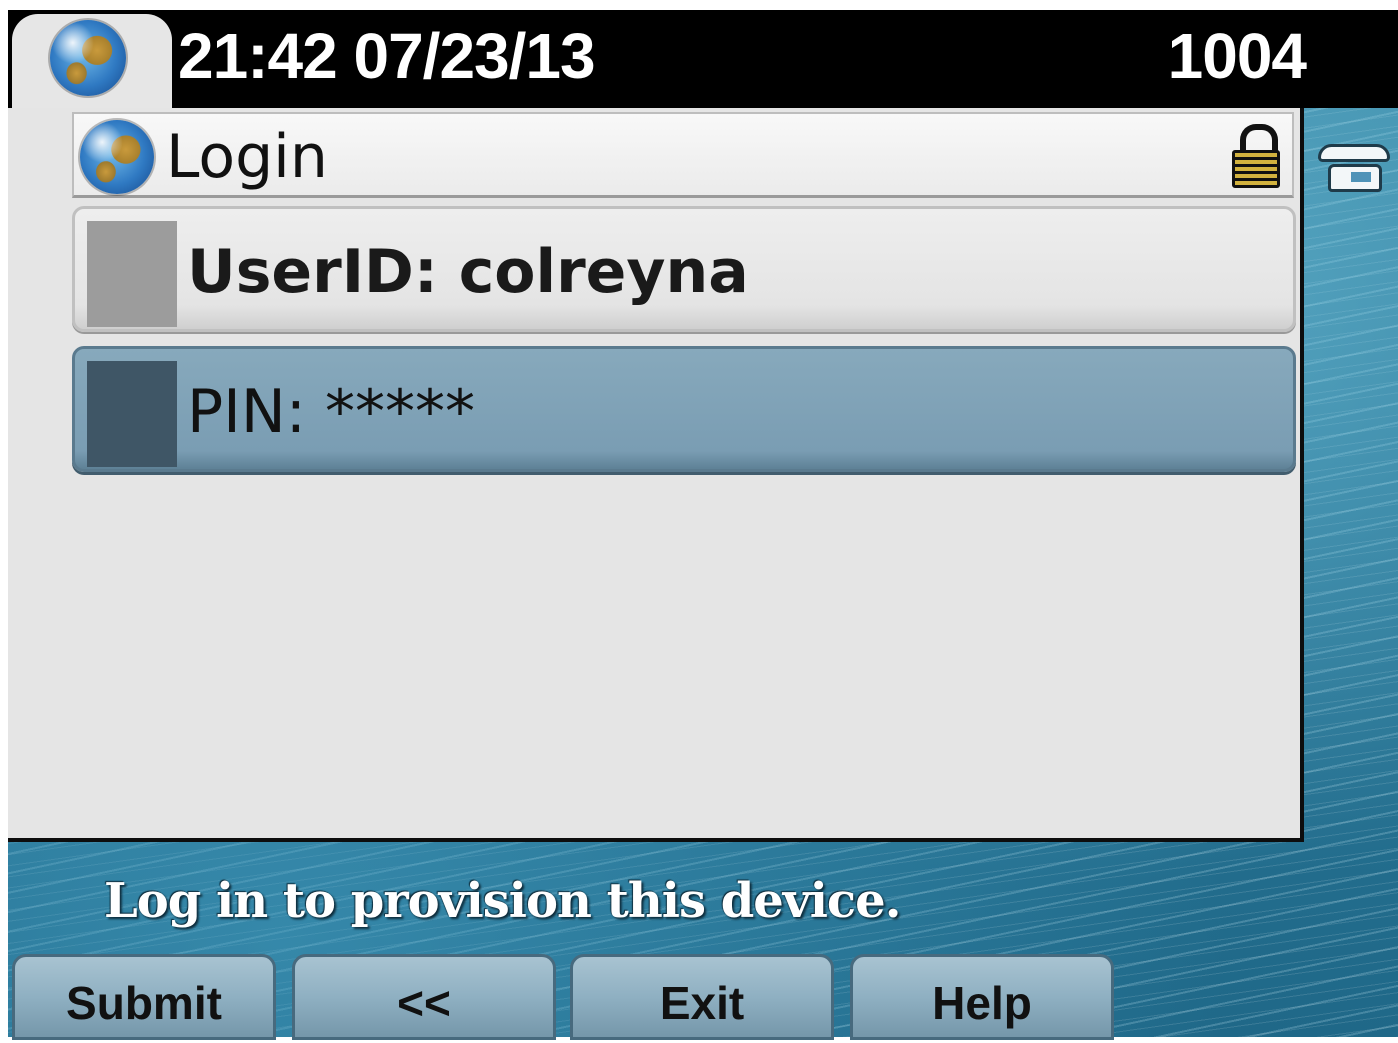 The height and width of the screenshot is (1043, 1398). What do you see at coordinates (1256, 156) in the screenshot?
I see `lock-icon` at bounding box center [1256, 156].